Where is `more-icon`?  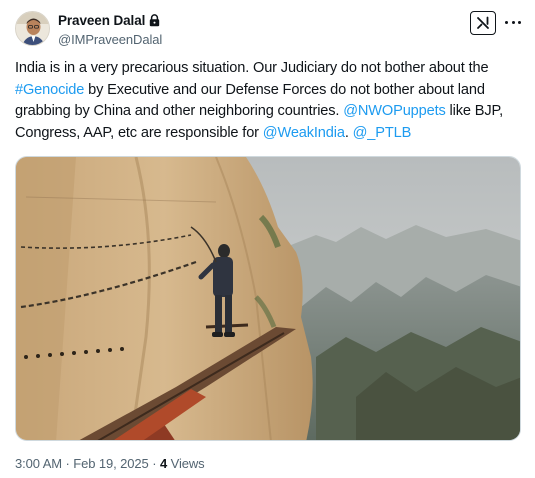
more-icon is located at coordinates (513, 22).